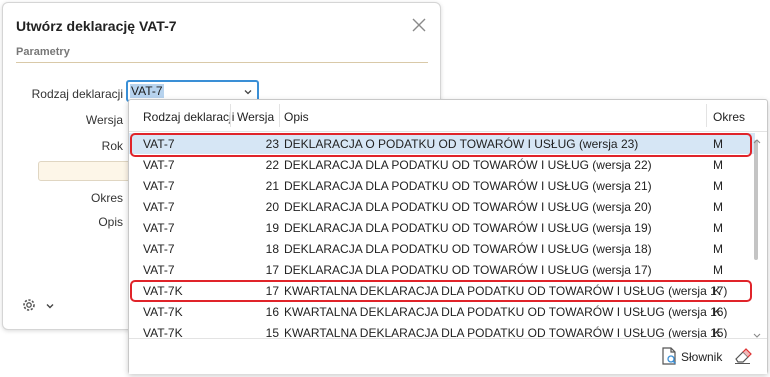 The width and height of the screenshot is (770, 377). I want to click on cell-wersja: 18, so click(272, 249).